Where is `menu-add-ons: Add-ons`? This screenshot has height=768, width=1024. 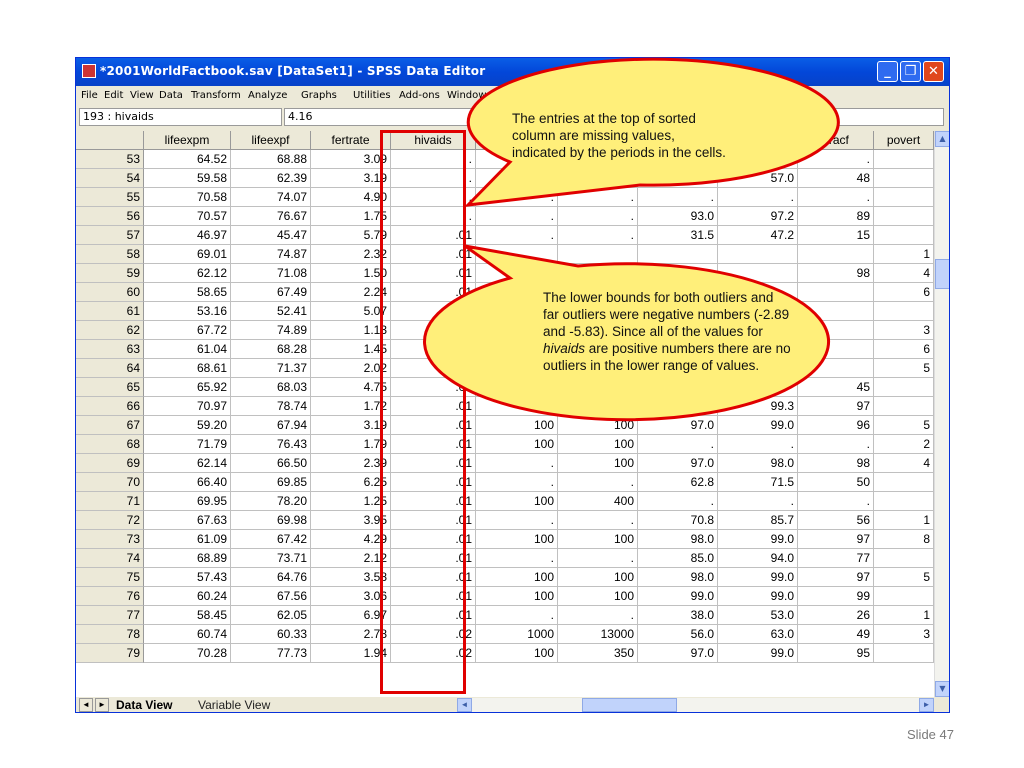 menu-add-ons: Add-ons is located at coordinates (419, 95).